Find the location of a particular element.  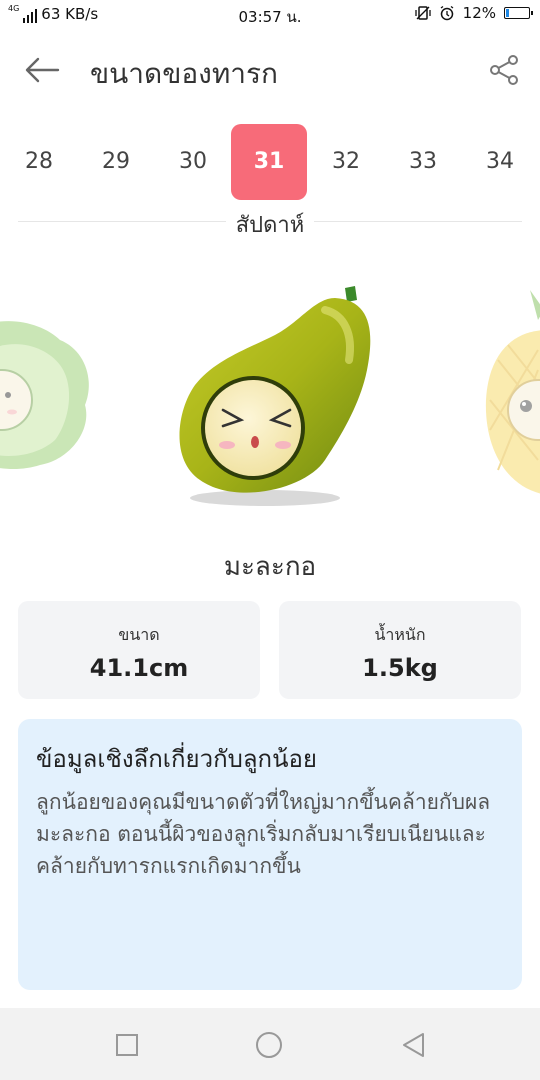

system-nav-bar is located at coordinates (270, 1044).